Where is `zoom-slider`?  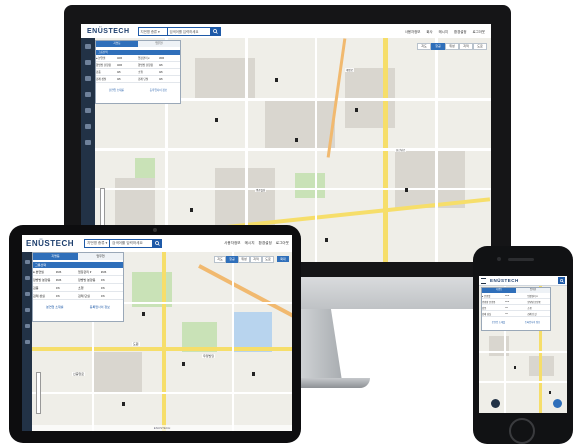 zoom-slider is located at coordinates (38, 393).